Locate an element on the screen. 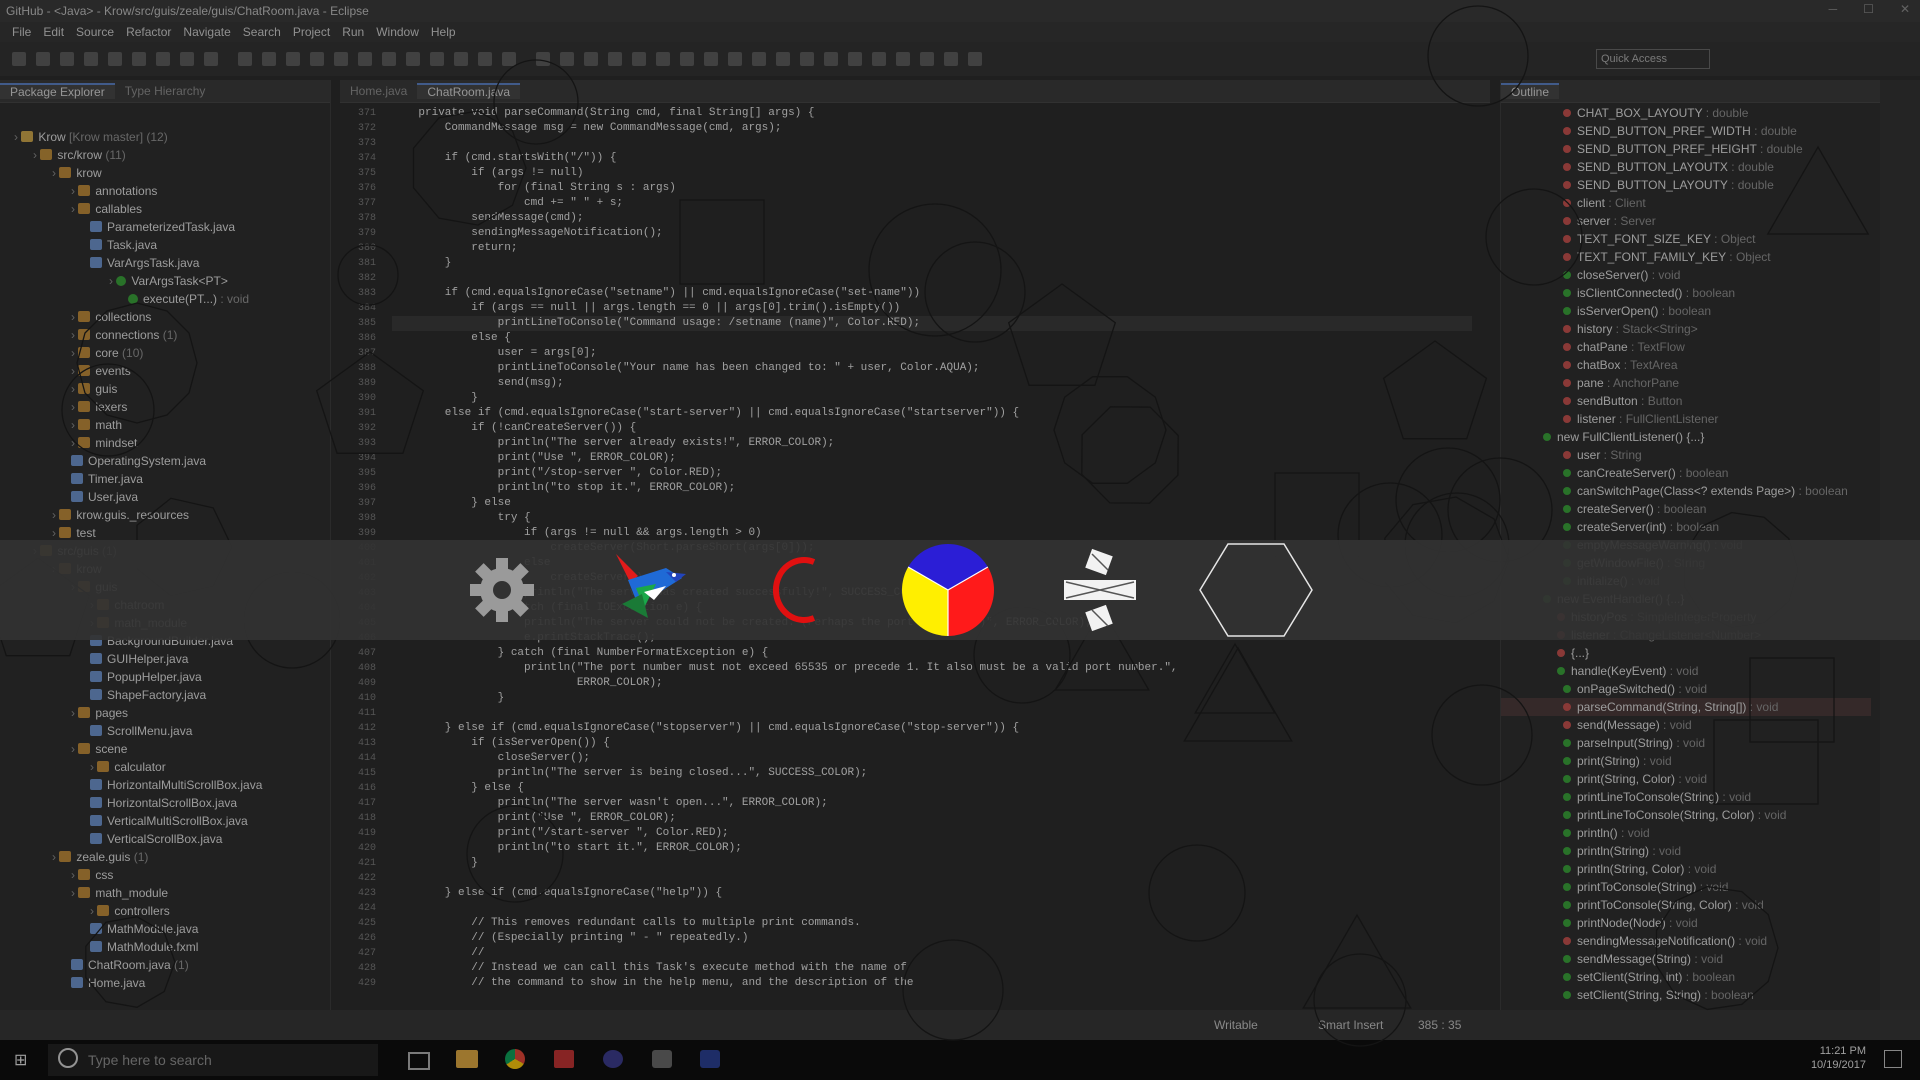  menu-navigate: Navigate is located at coordinates (206, 32).